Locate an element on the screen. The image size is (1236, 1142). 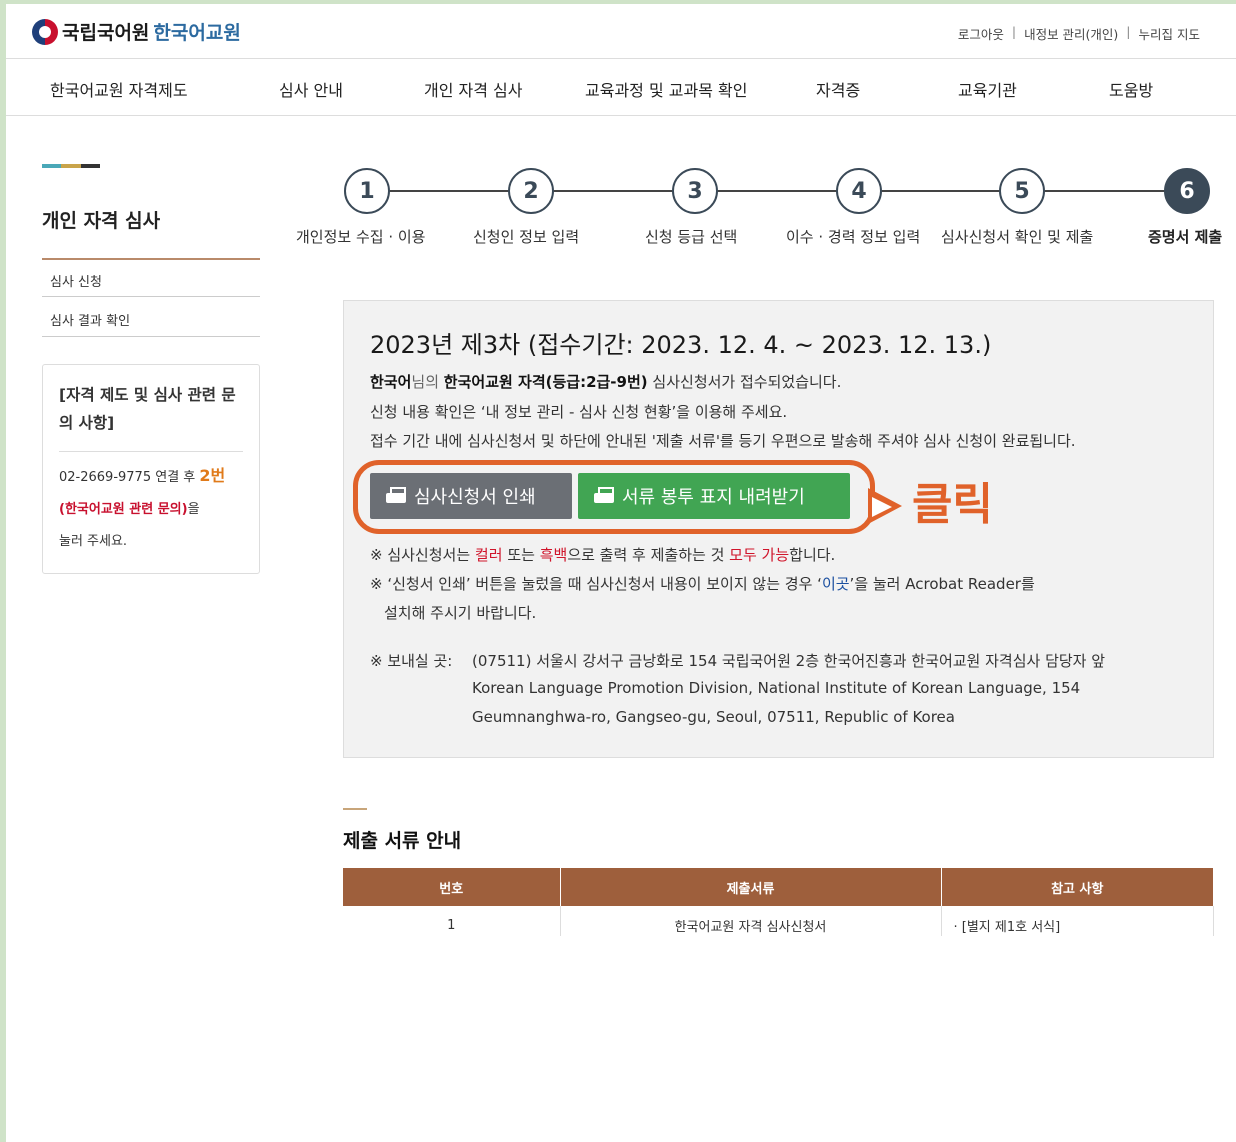
logo-main-text: 국립국어원 is located at coordinates (106, 33).